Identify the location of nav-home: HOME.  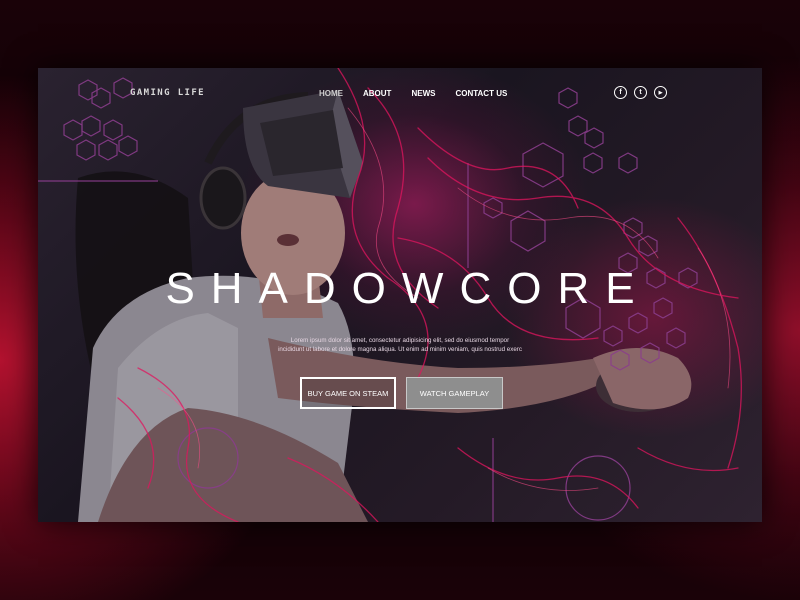
(331, 93).